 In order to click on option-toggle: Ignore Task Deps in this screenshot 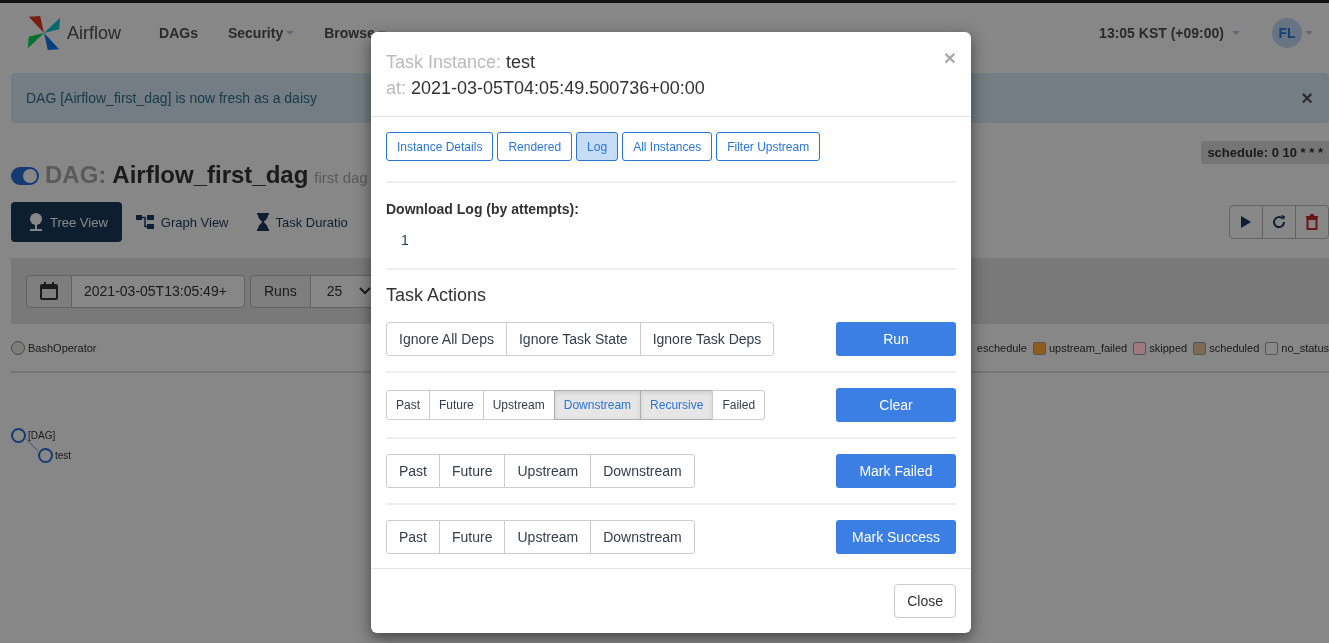, I will do `click(707, 339)`.